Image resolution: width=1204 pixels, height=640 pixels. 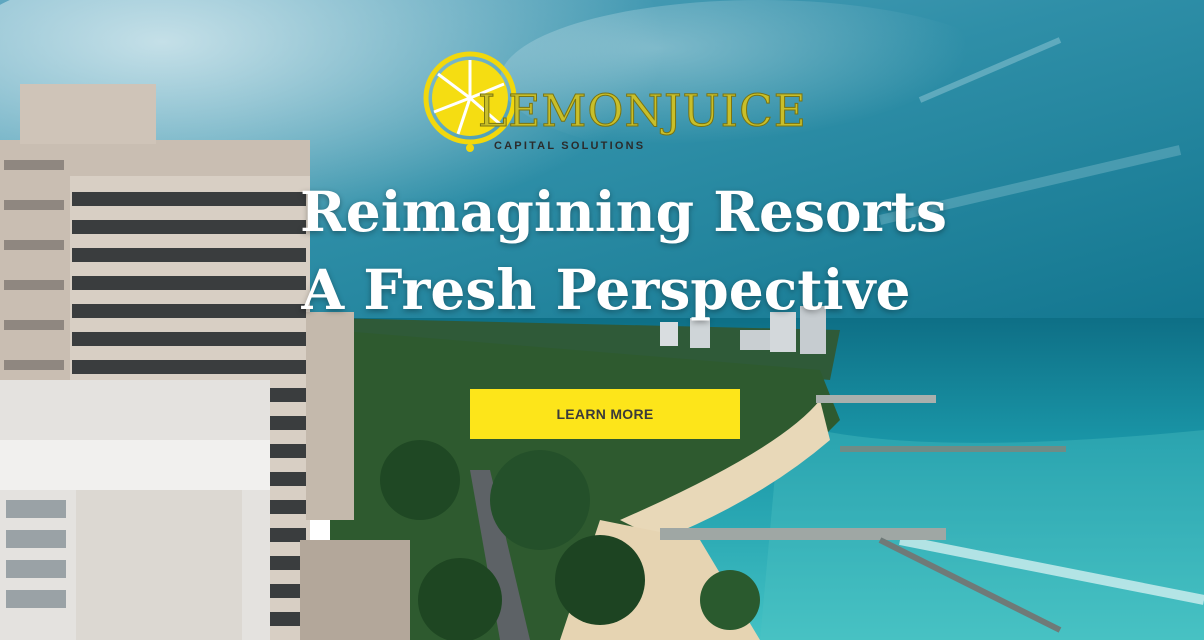 I want to click on brand-logo: LEMONJUICE CAPITAL SOLUTIONS, so click(x=614, y=100).